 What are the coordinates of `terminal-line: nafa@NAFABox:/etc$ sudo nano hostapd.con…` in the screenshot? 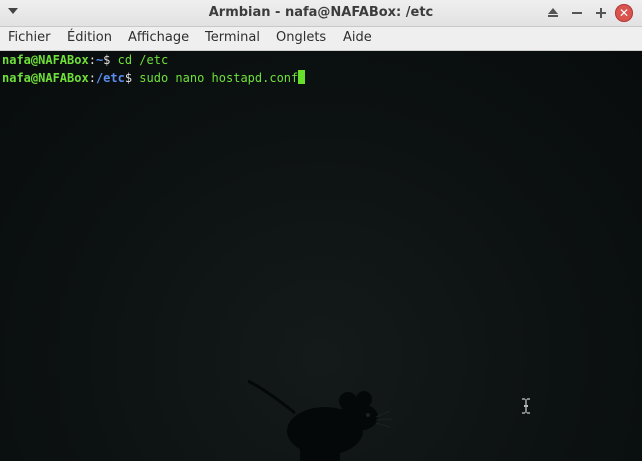 It's located at (154, 77).